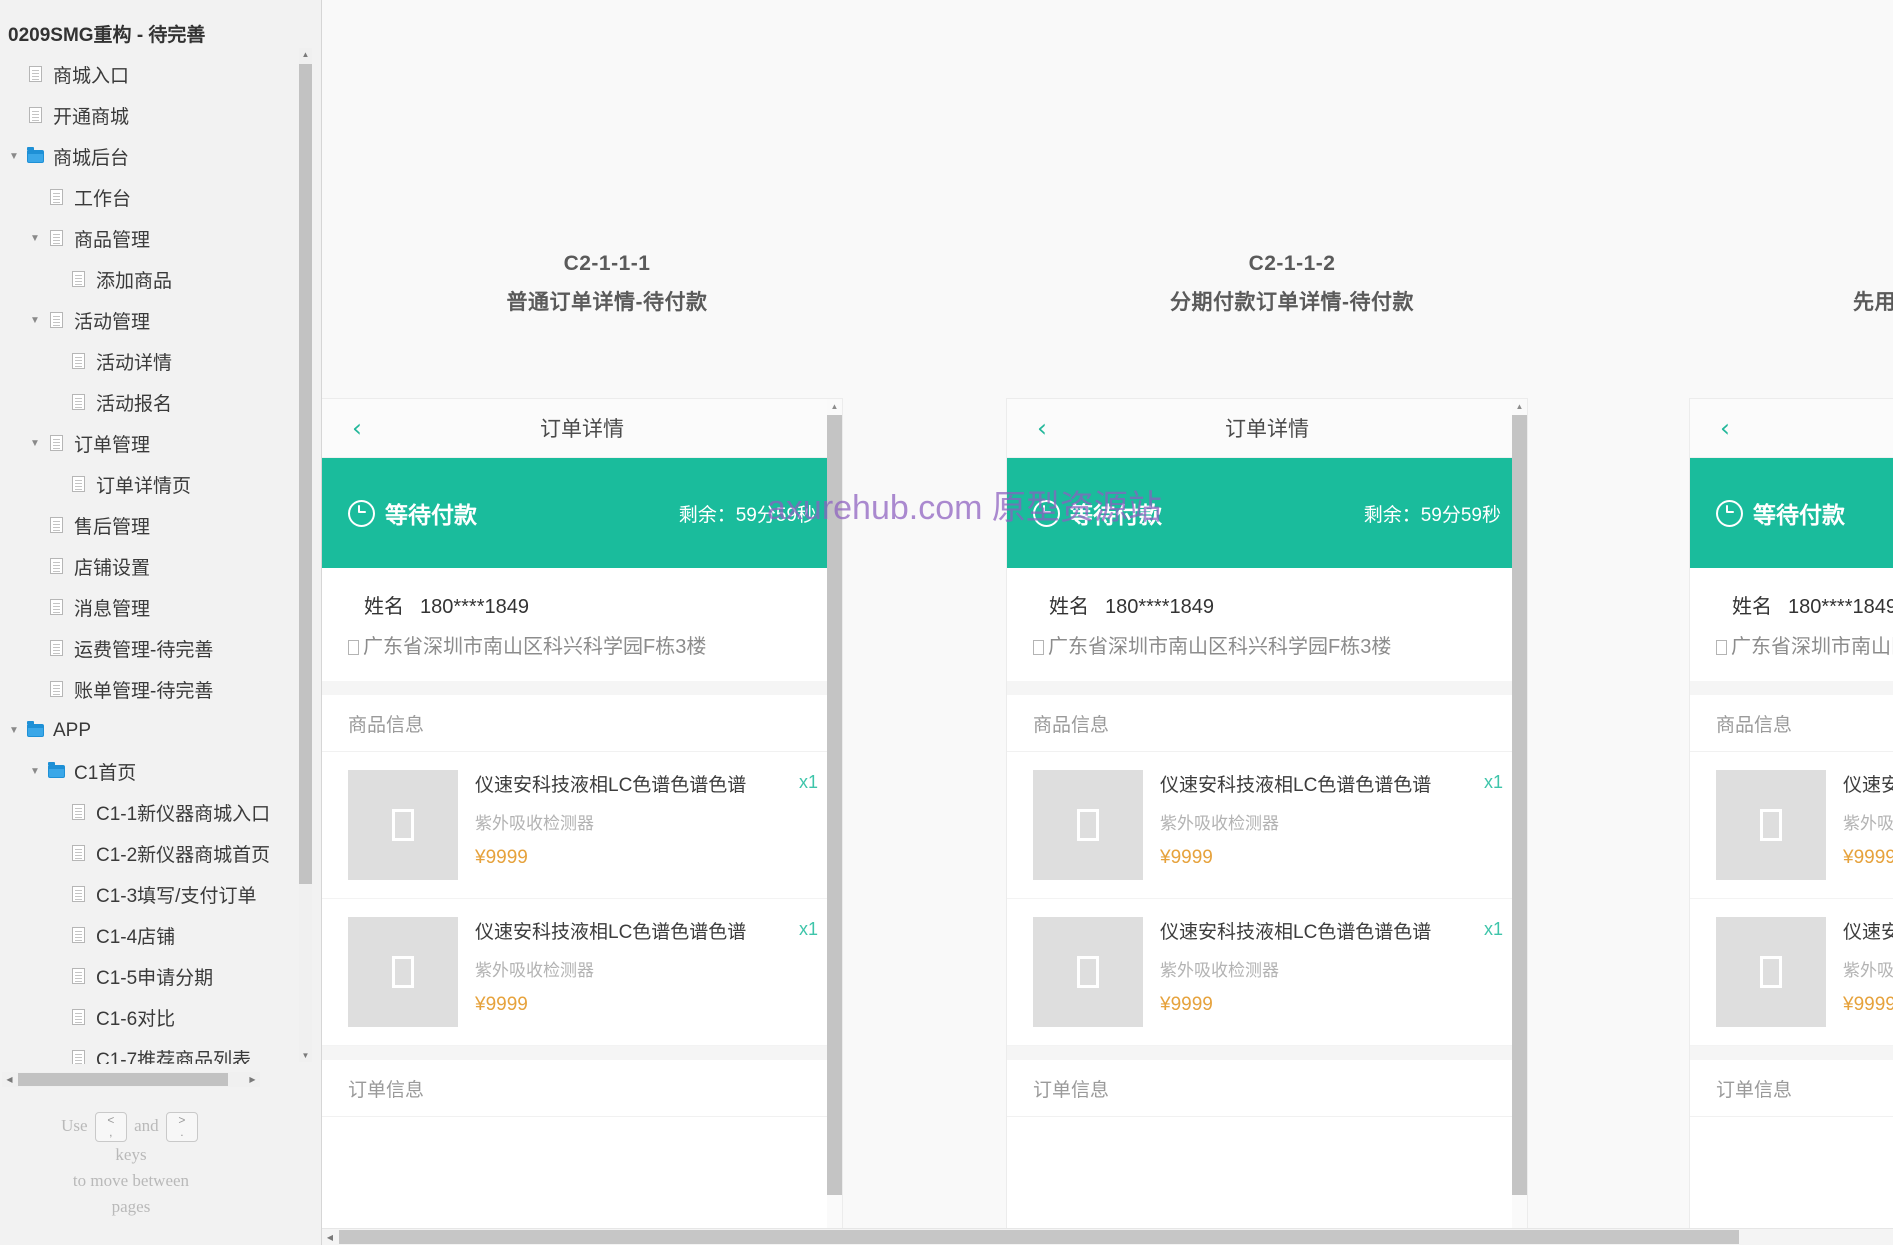 This screenshot has width=1893, height=1245. I want to click on sitemap-item: C1-1新仪器商城入口, so click(150, 812).